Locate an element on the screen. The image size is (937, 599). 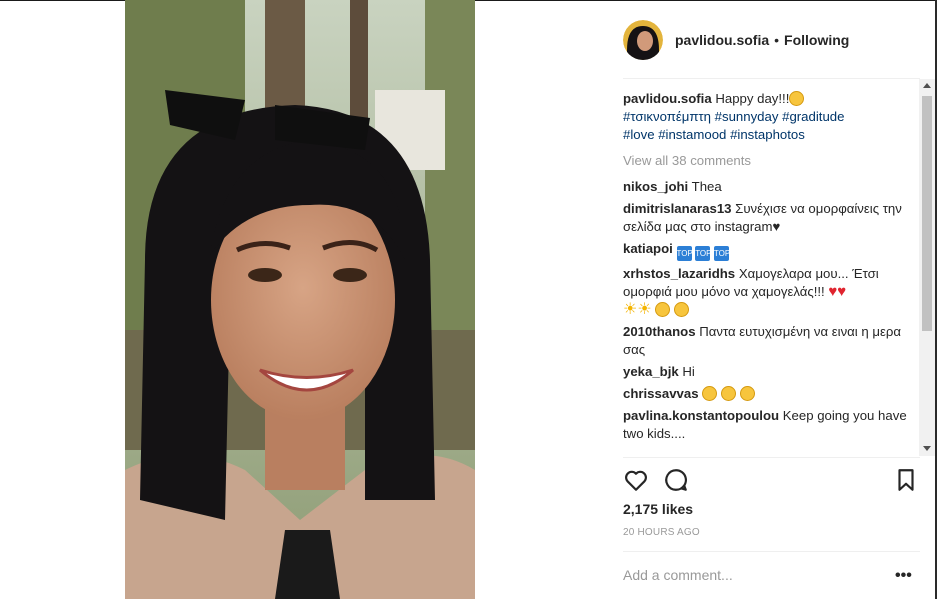
view-all-comments-link: View all 38 comments is located at coordinates (771, 161).